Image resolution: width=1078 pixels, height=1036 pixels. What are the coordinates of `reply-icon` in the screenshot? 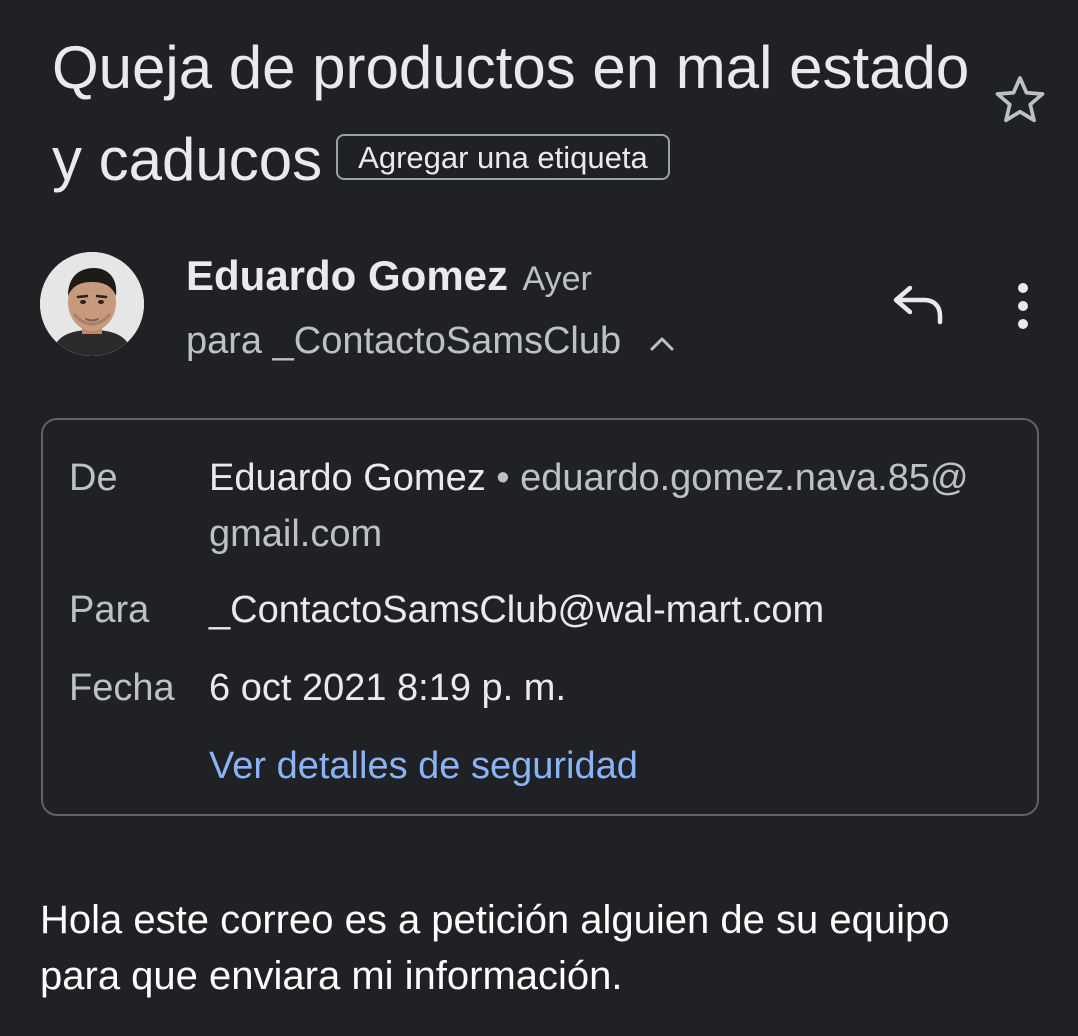 It's located at (918, 304).